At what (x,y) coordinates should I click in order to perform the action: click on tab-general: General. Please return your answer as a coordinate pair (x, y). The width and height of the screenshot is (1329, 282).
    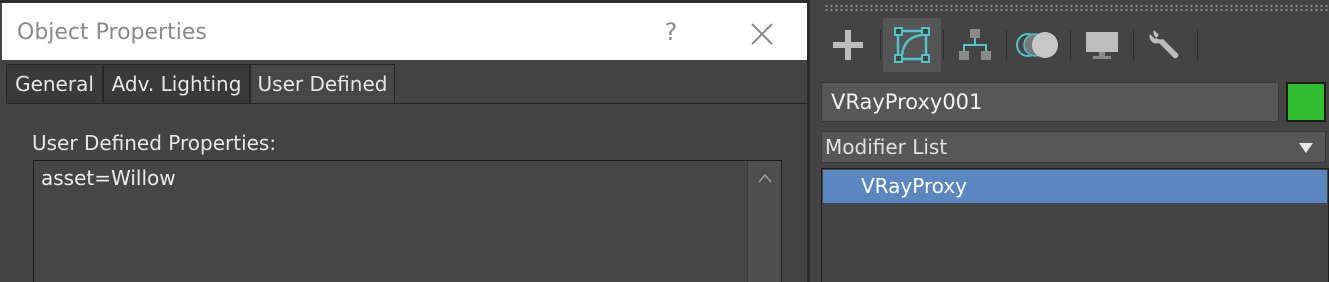
    Looking at the image, I should click on (54, 84).